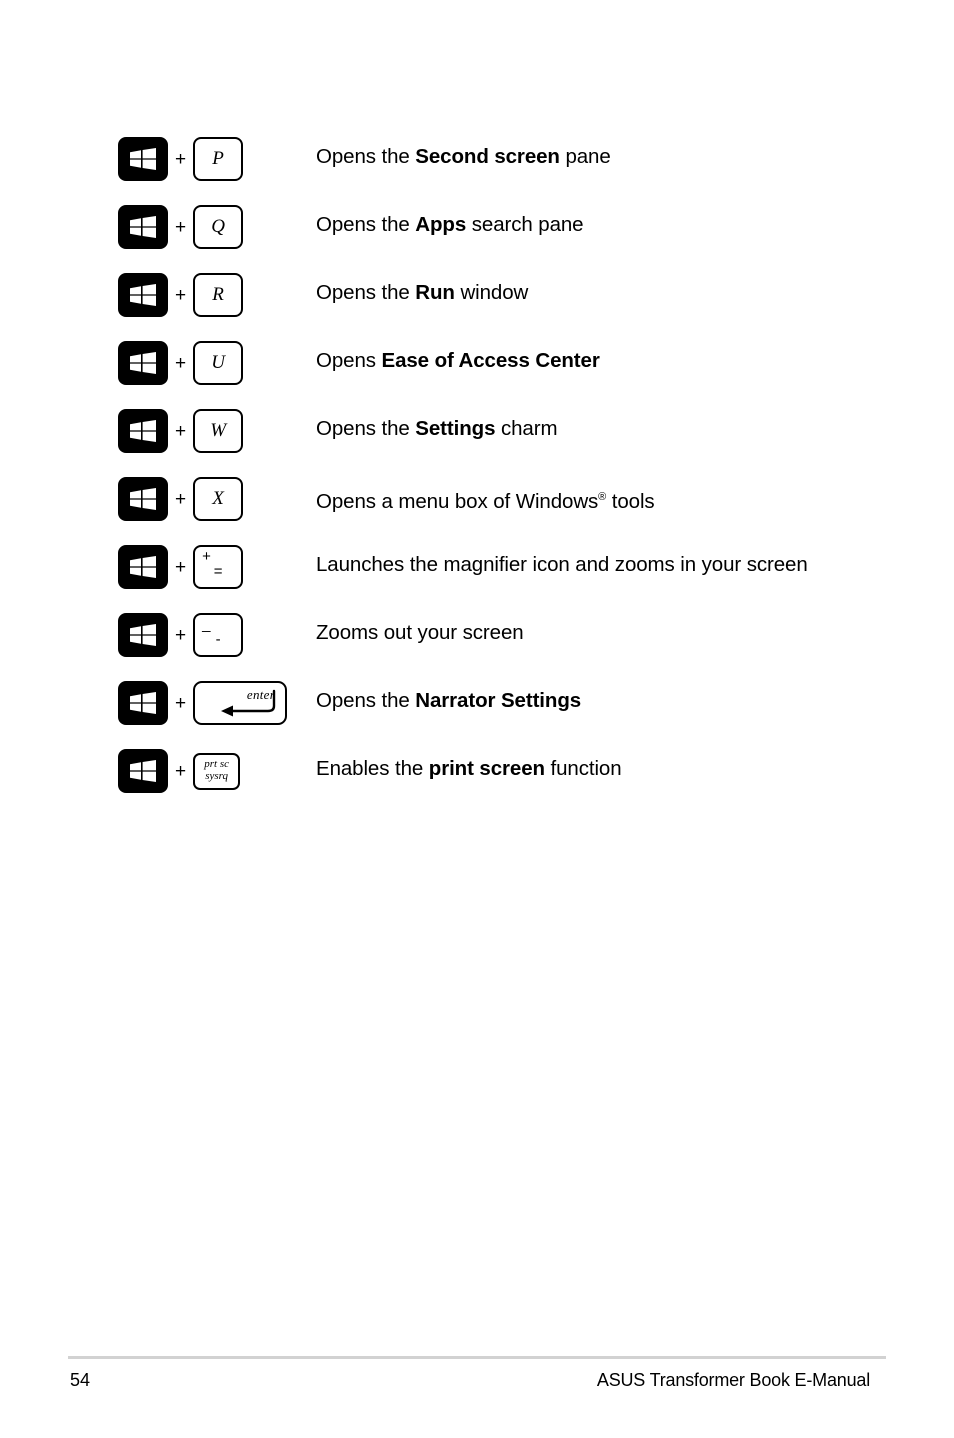 The image size is (954, 1438). I want to click on key-label-line2: sysrq, so click(217, 776).